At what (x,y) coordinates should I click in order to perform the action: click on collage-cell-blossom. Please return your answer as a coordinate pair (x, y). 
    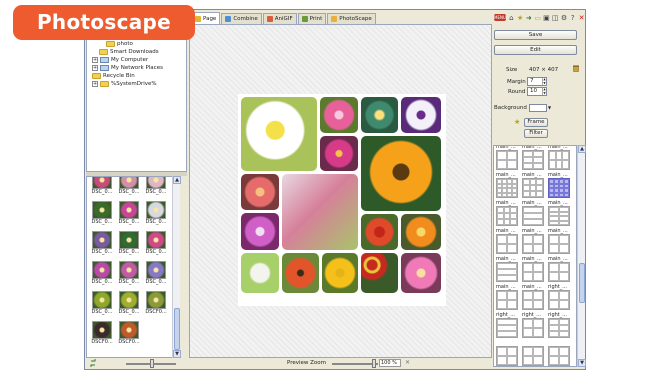
    Looking at the image, I should click on (320, 212).